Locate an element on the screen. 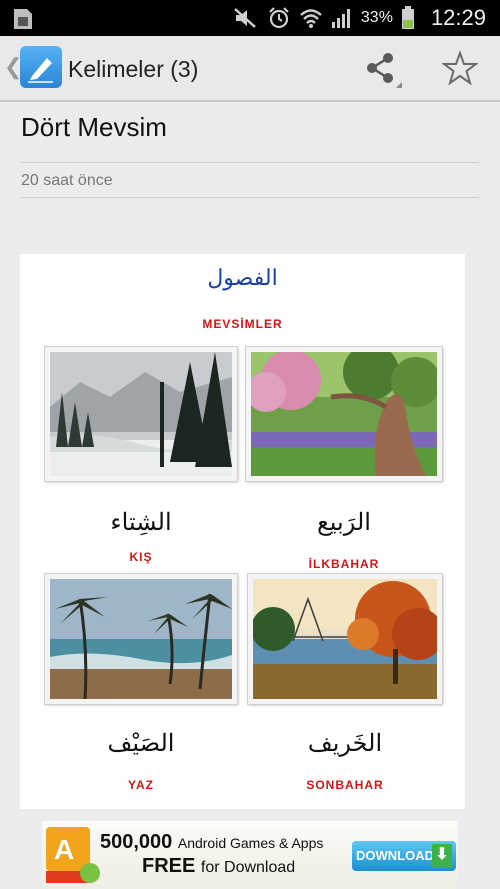 Image resolution: width=500 pixels, height=889 pixels. action-bar: ❮ Kelimeler (3) is located at coordinates (250, 69).